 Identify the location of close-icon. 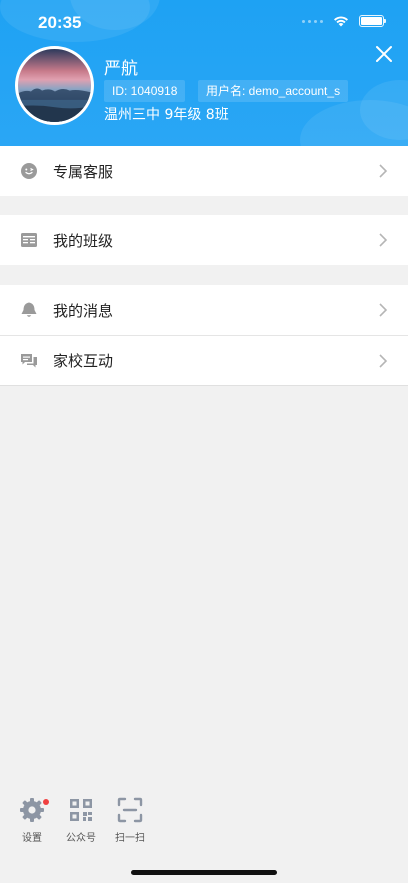
(384, 54).